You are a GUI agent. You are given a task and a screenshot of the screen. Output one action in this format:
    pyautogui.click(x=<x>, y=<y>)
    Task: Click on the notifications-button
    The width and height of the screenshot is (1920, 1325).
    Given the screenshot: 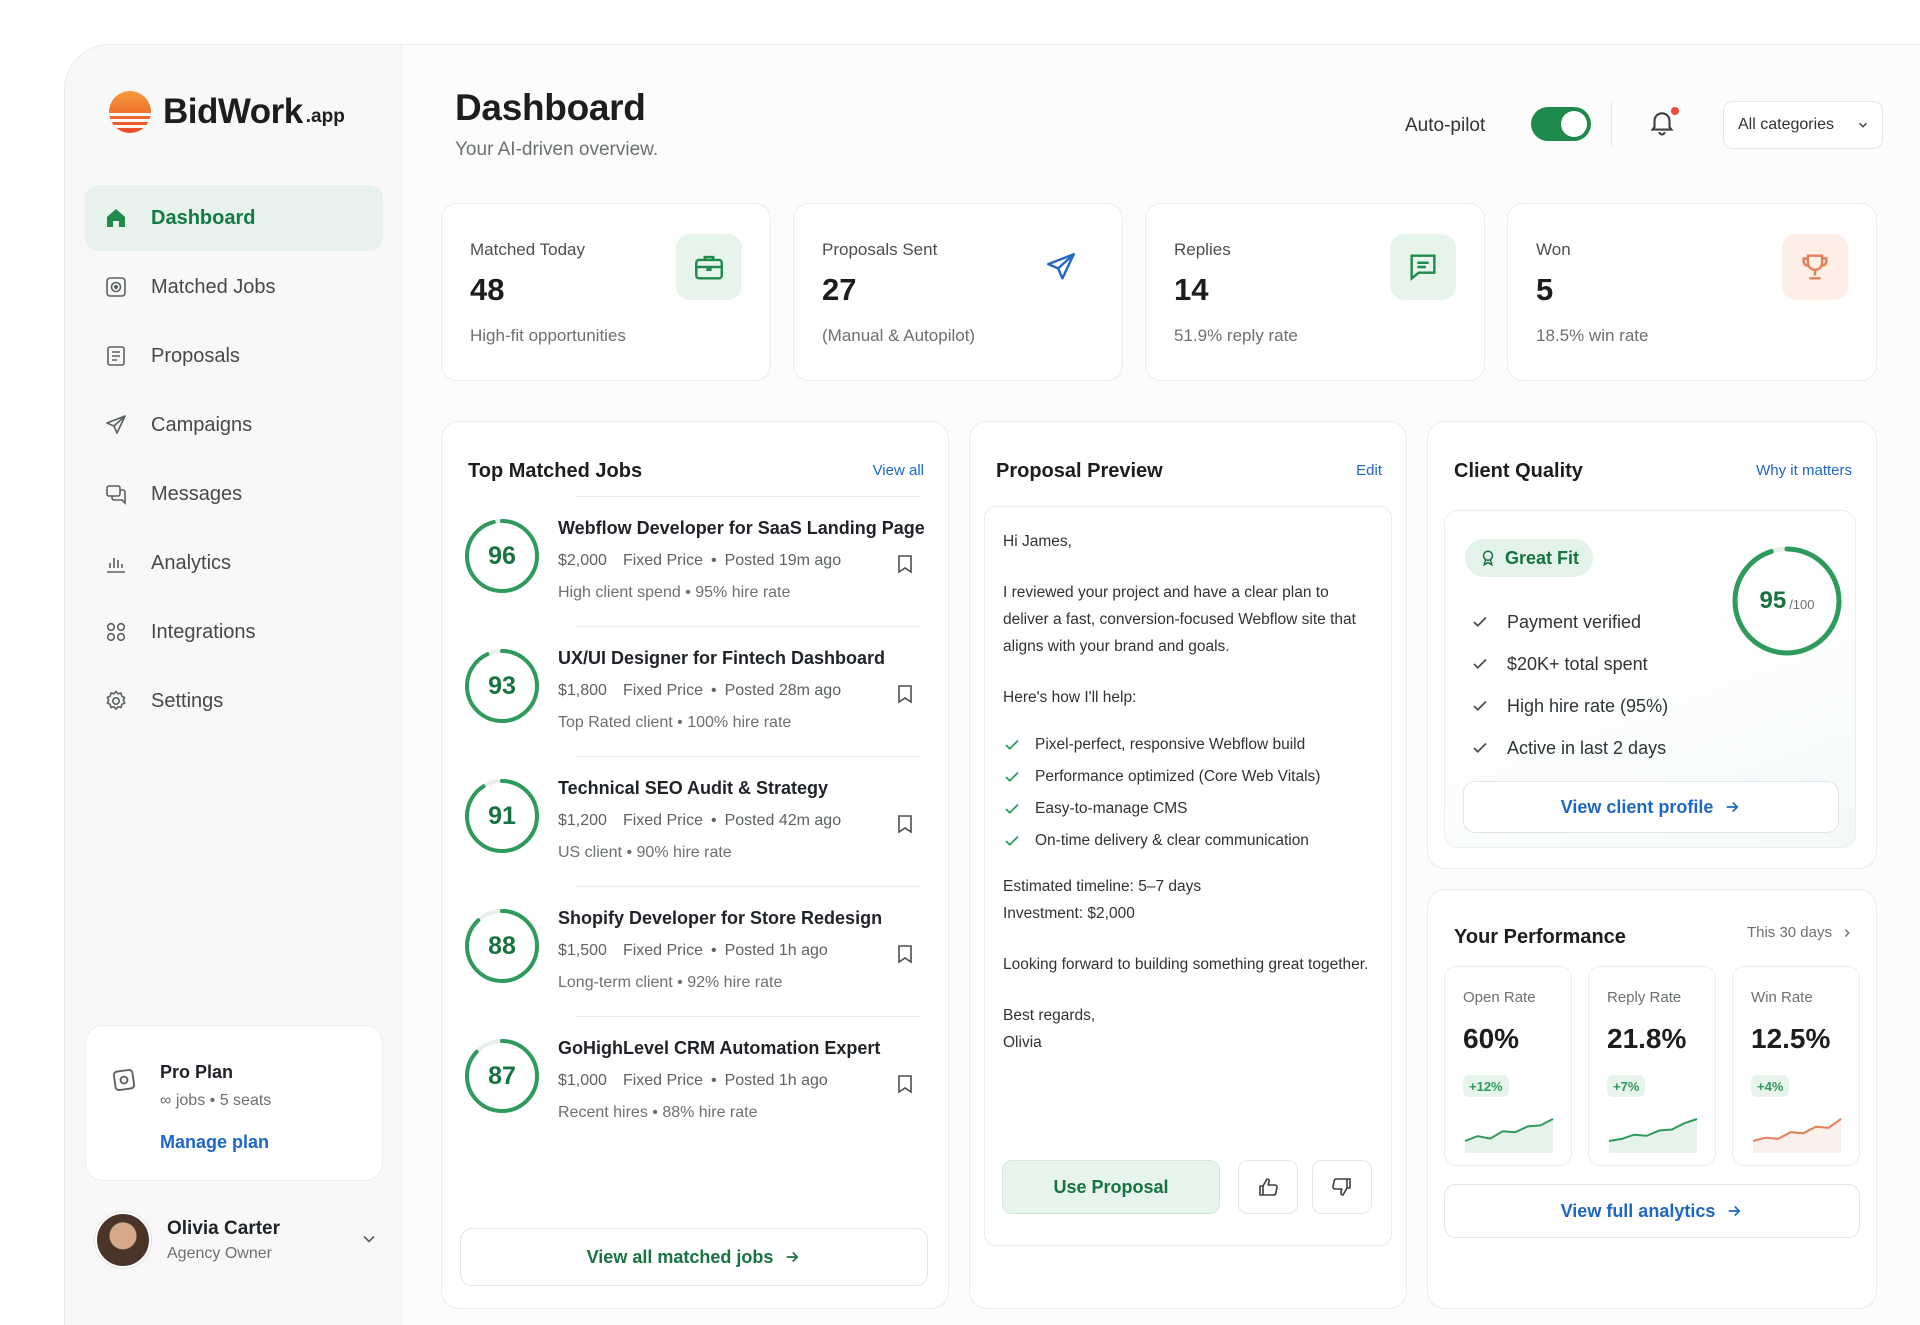 What is the action you would take?
    pyautogui.click(x=1664, y=123)
    